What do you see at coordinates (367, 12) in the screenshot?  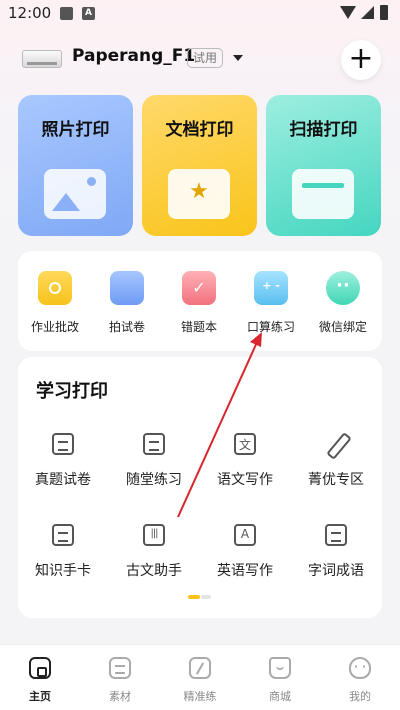 I see `signal-icon` at bounding box center [367, 12].